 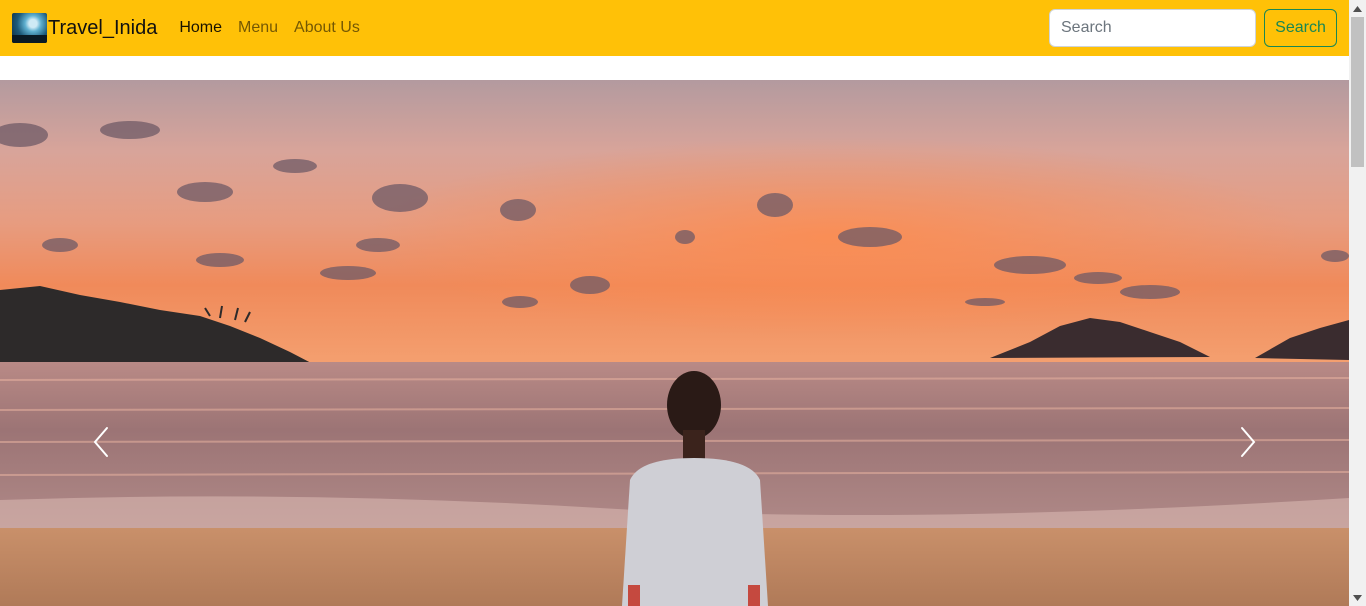 What do you see at coordinates (1152, 28) in the screenshot?
I see `search-input` at bounding box center [1152, 28].